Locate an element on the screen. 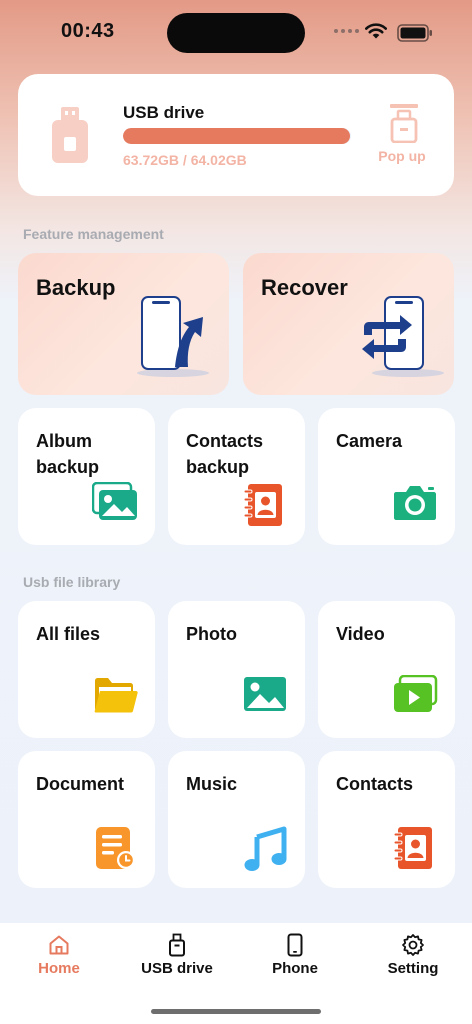  pop-up-label: Pop up is located at coordinates (402, 156).